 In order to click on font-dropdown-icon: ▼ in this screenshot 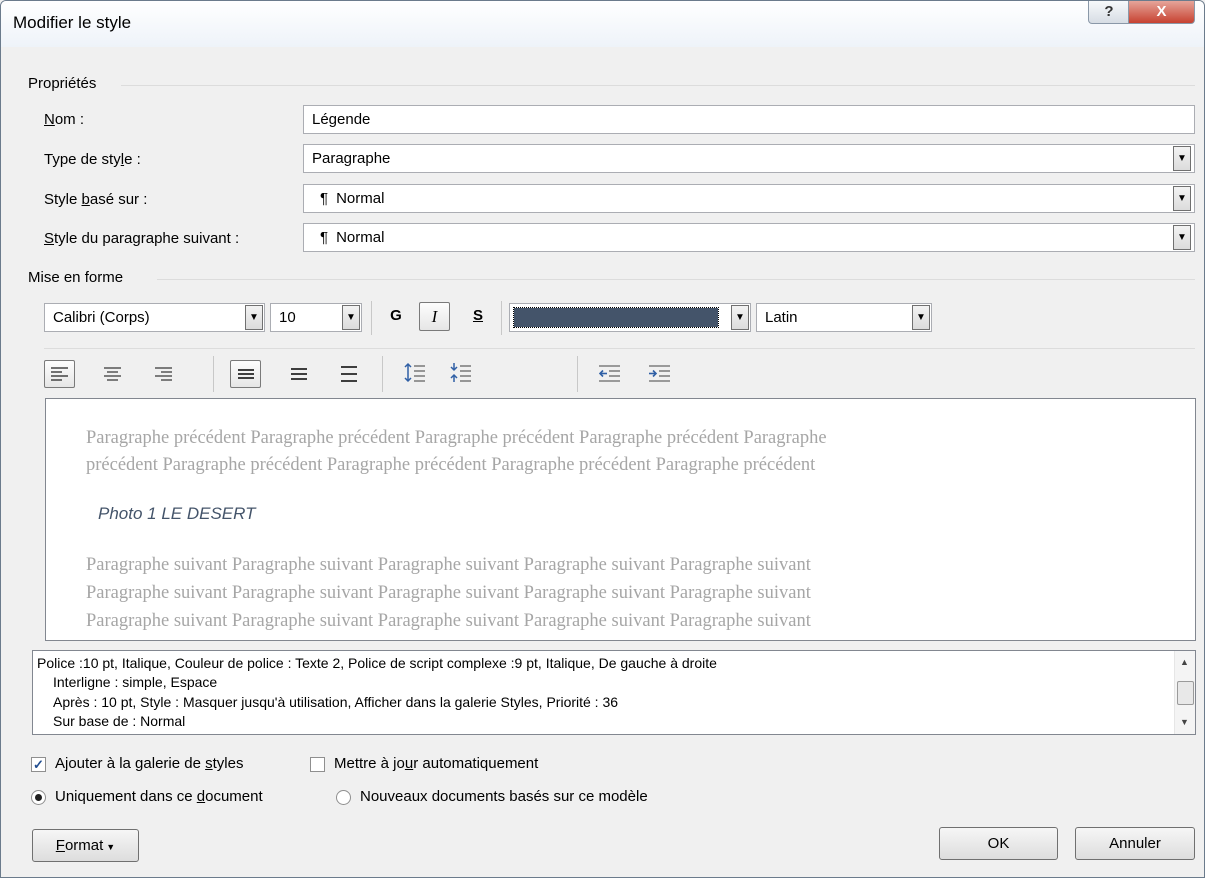, I will do `click(254, 317)`.